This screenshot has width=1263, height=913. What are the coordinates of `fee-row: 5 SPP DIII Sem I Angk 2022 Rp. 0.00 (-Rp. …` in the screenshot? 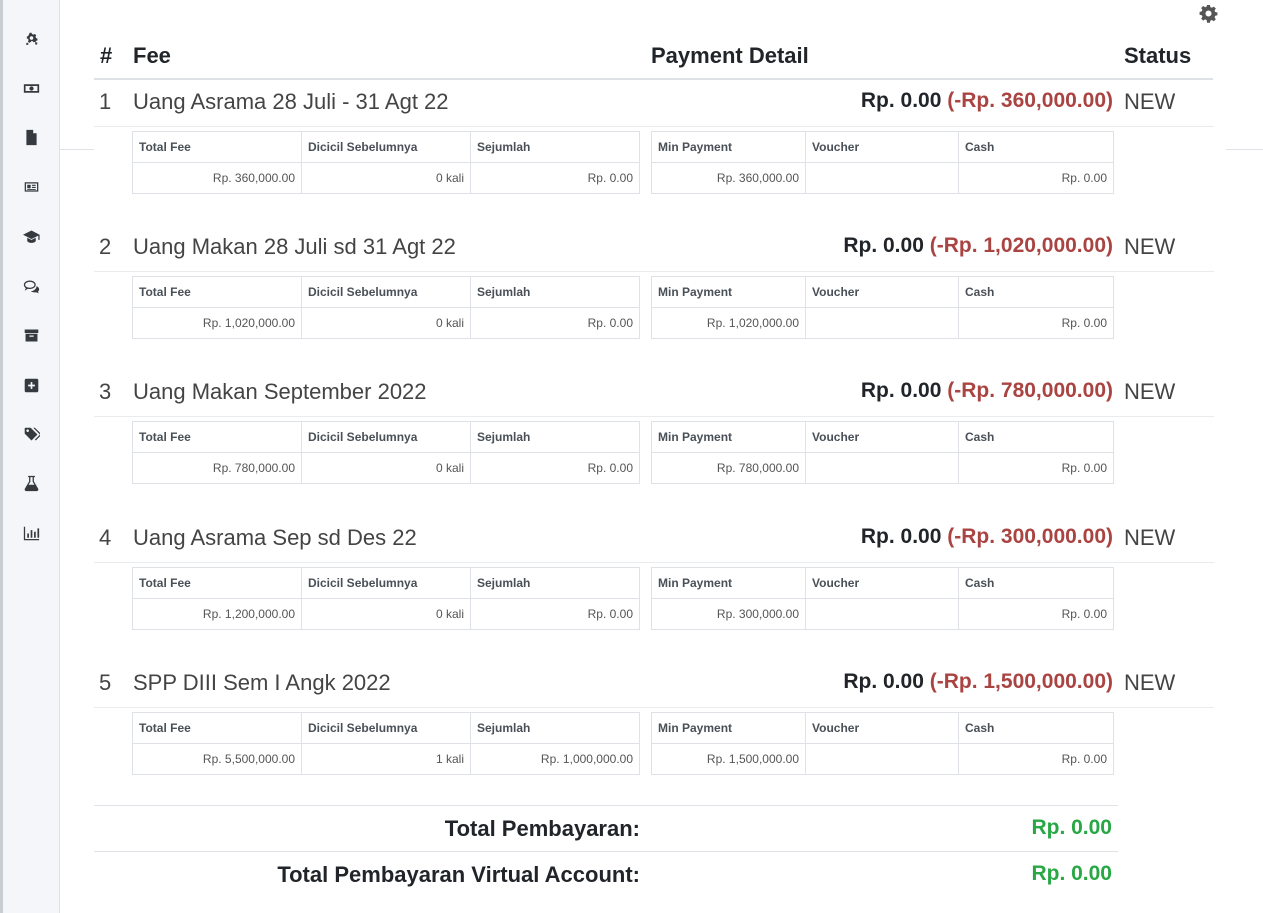 It's located at (654, 684).